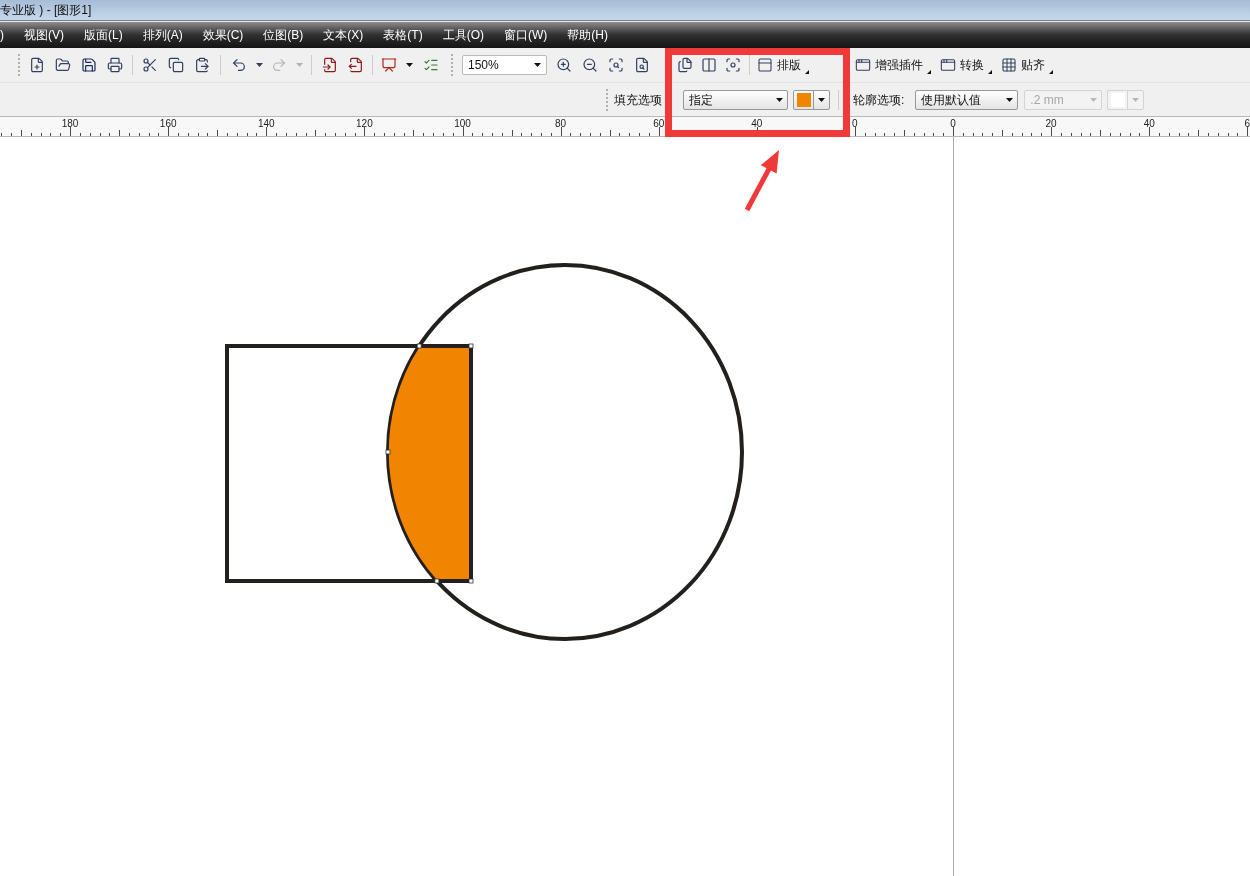 This screenshot has width=1250, height=876. I want to click on convert-button: 转换, so click(964, 65).